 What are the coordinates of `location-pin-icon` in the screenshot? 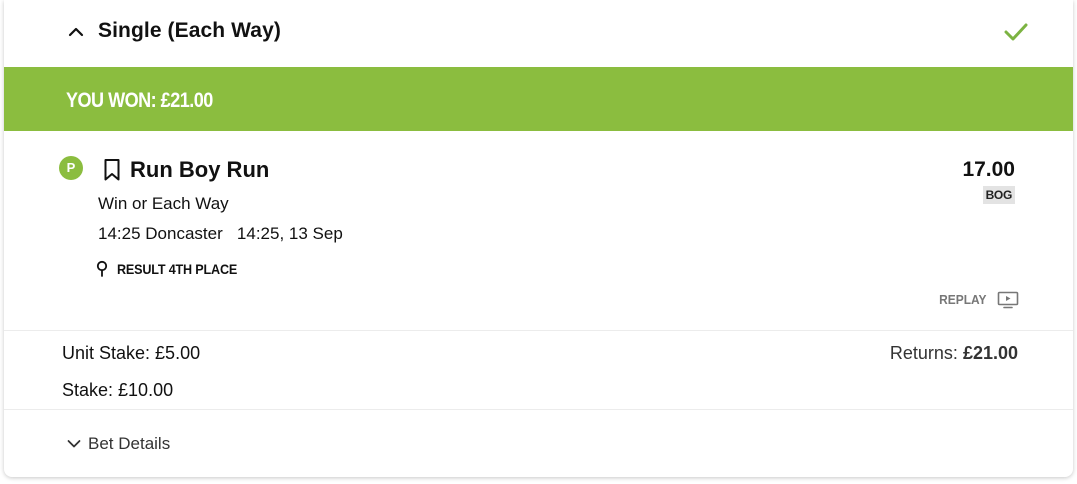 It's located at (102, 268).